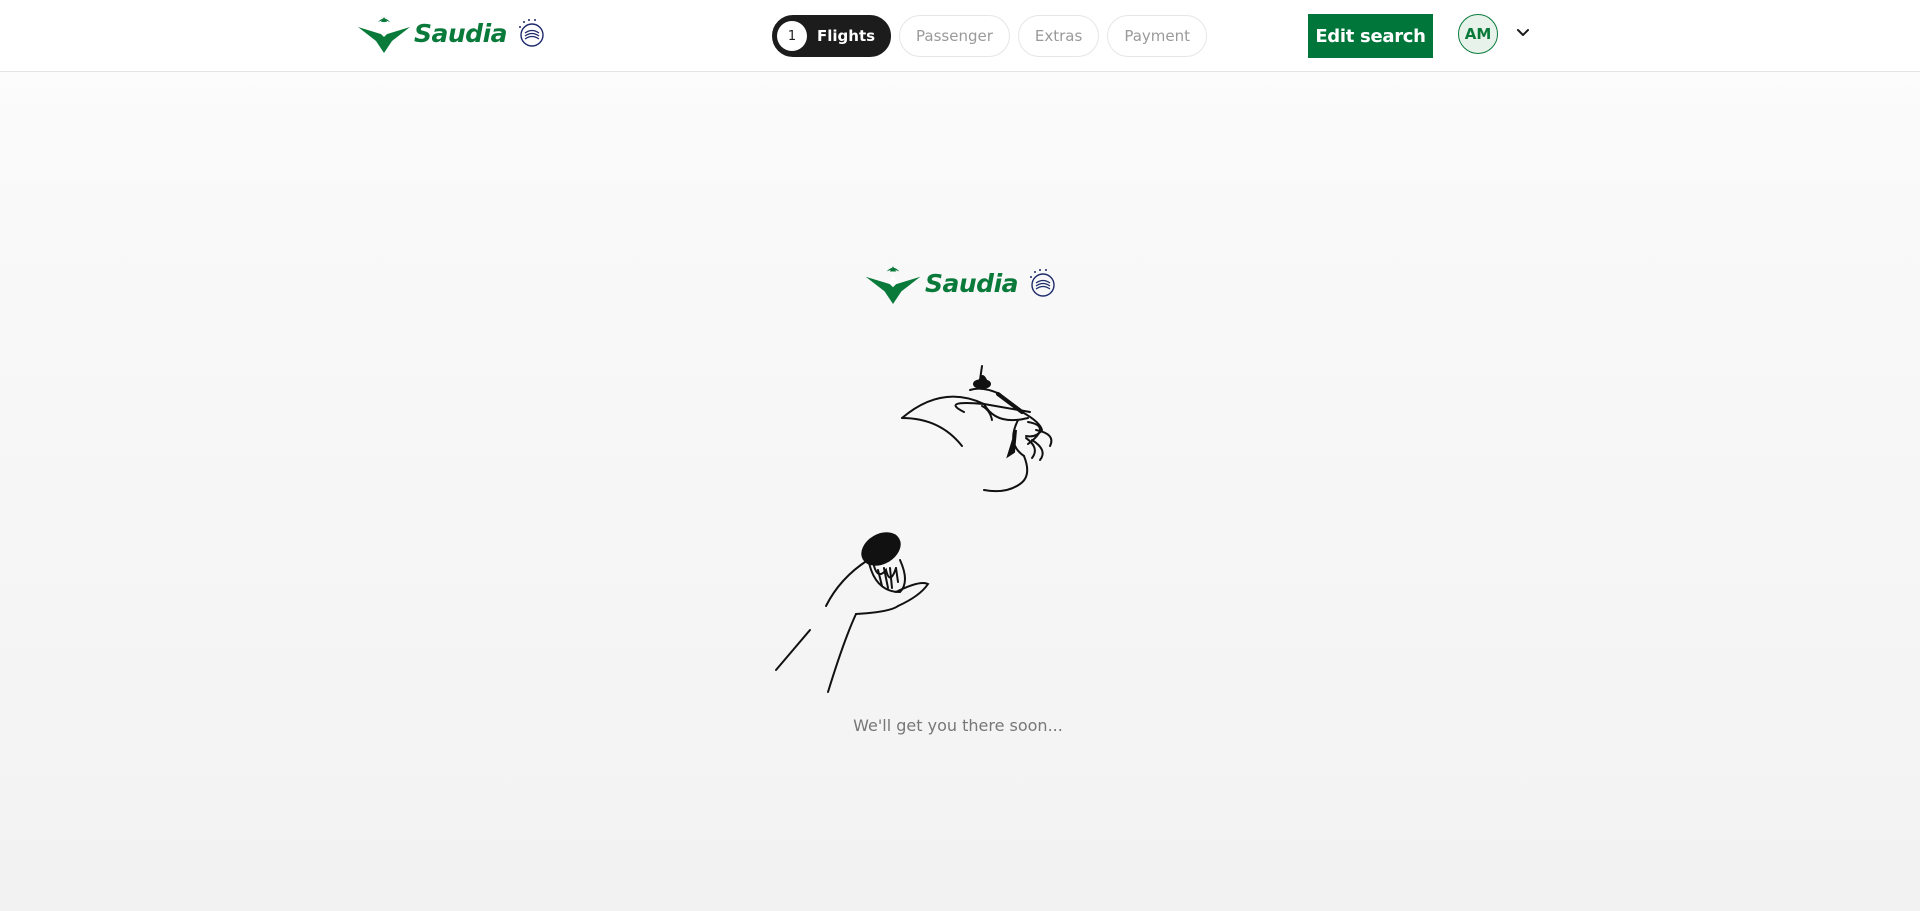 The height and width of the screenshot is (911, 1920). Describe the element at coordinates (914, 529) in the screenshot. I see `coffee-pouring-illustration` at that location.